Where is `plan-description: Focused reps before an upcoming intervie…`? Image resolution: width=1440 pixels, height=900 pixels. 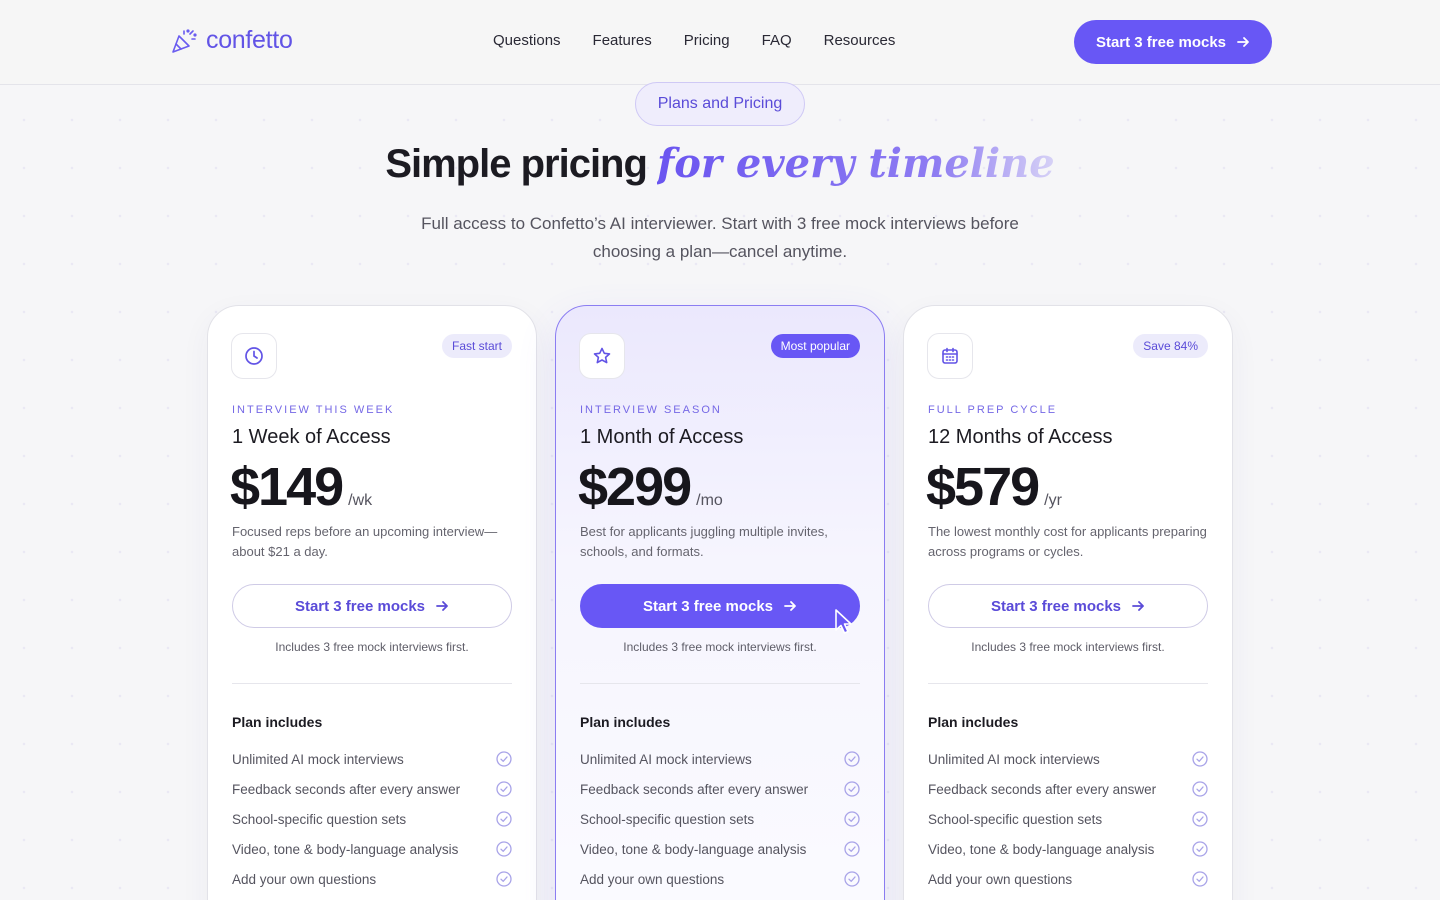
plan-description: Focused reps before an upcoming intervie… is located at coordinates (365, 541).